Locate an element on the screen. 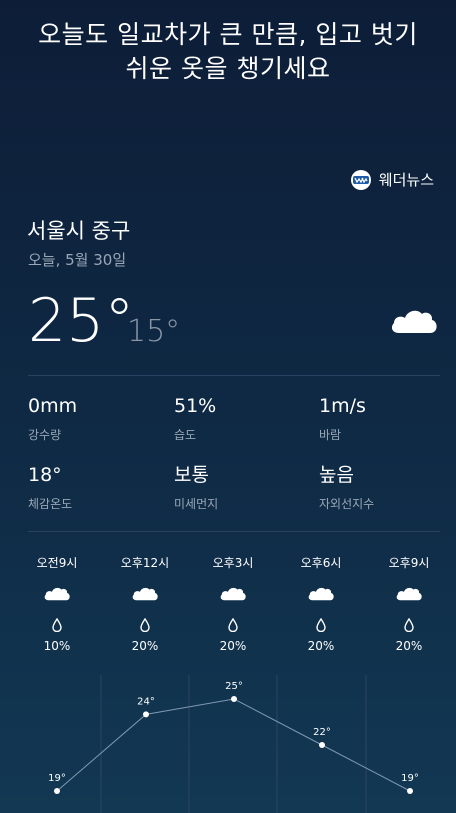 This screenshot has width=456, height=813. stat-fine-dust: 보통 미세먼지 is located at coordinates (196, 487).